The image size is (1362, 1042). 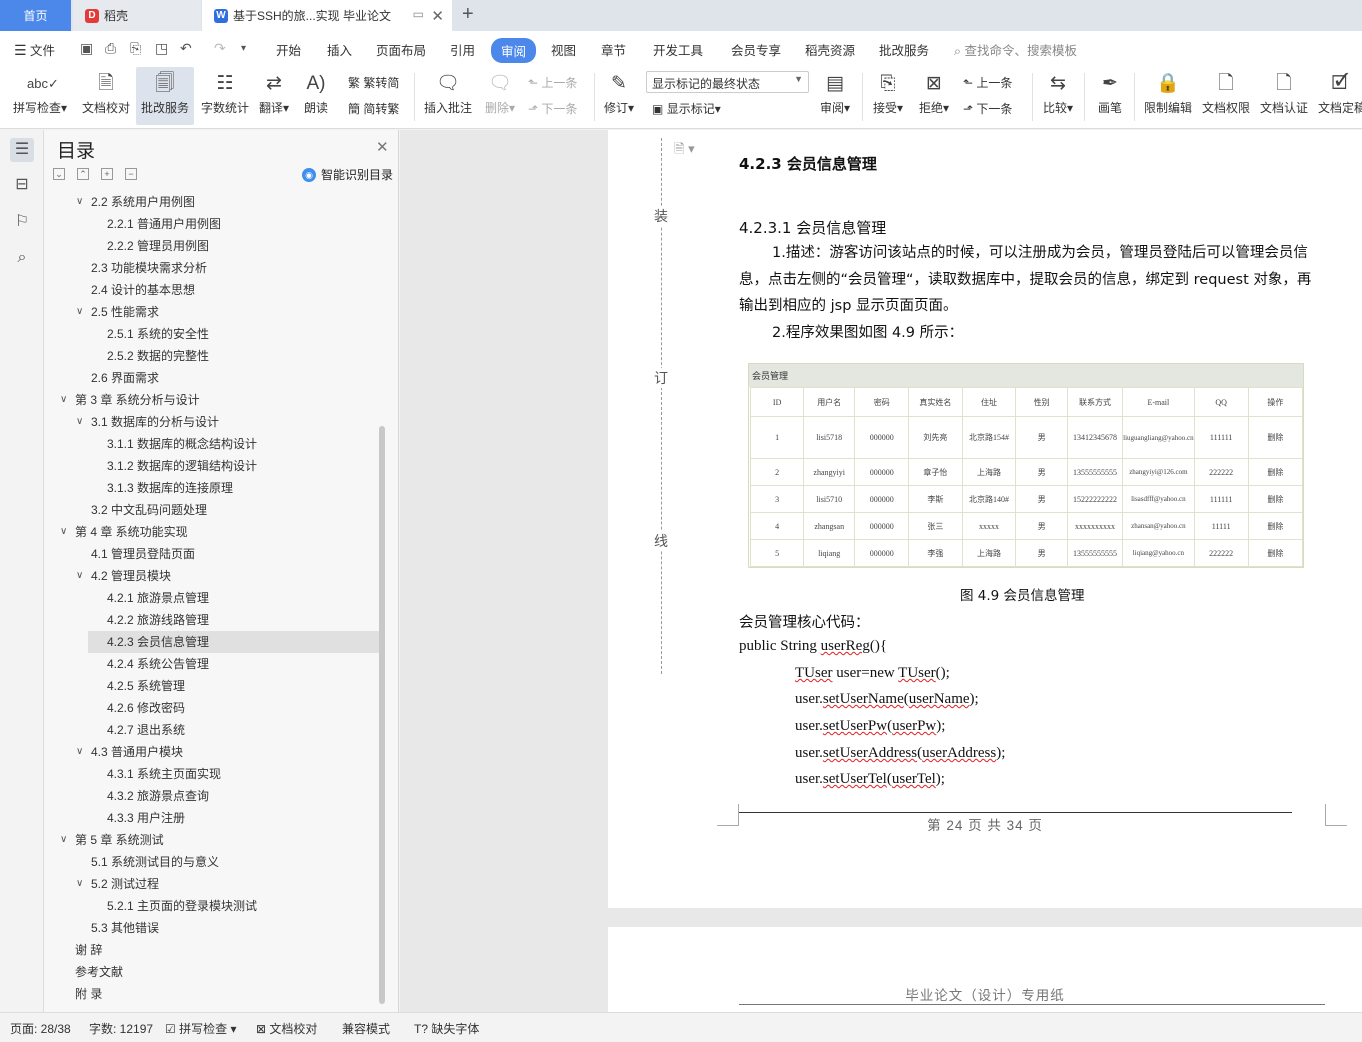 I want to click on add-entry-icon: +, so click(x=107, y=174).